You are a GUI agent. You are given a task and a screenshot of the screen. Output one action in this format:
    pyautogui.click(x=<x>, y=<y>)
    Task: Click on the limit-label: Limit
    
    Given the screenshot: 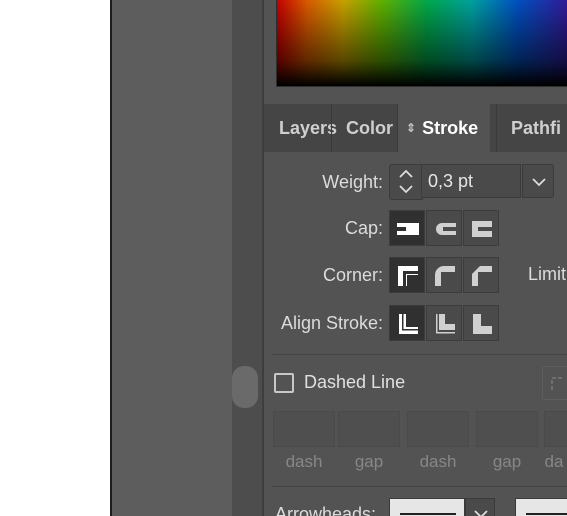 What is the action you would take?
    pyautogui.click(x=547, y=274)
    